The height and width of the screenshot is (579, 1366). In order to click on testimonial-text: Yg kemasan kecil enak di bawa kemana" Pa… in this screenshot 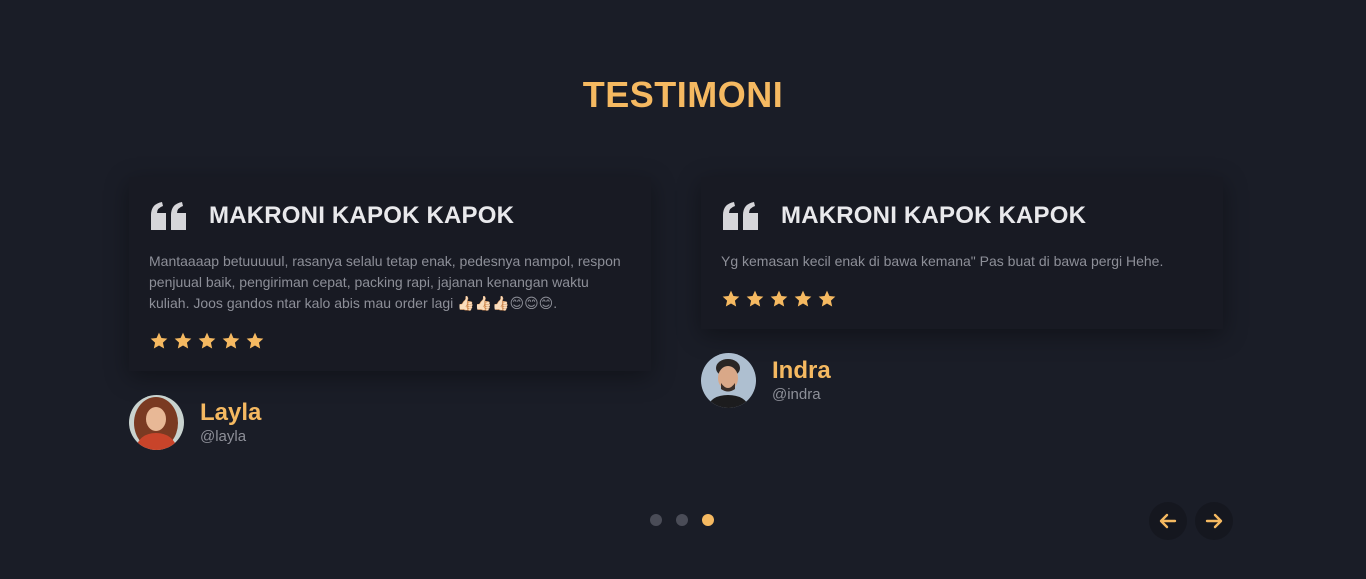, I will do `click(942, 261)`.